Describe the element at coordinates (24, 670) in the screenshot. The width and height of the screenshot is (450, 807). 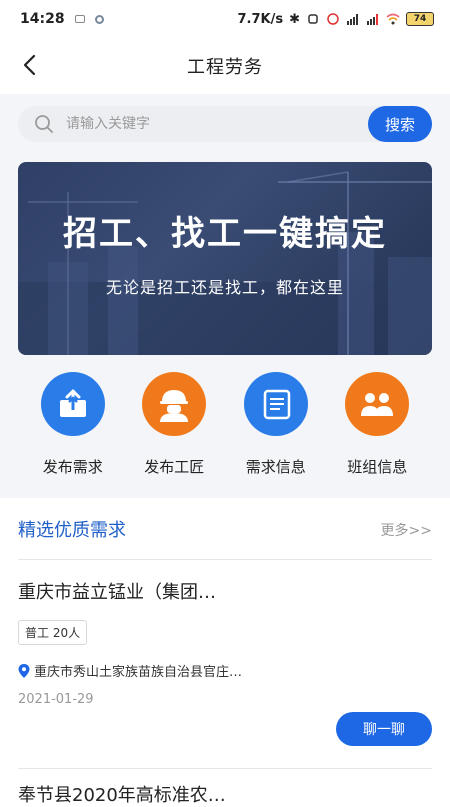
I see `location-pin-icon` at that location.